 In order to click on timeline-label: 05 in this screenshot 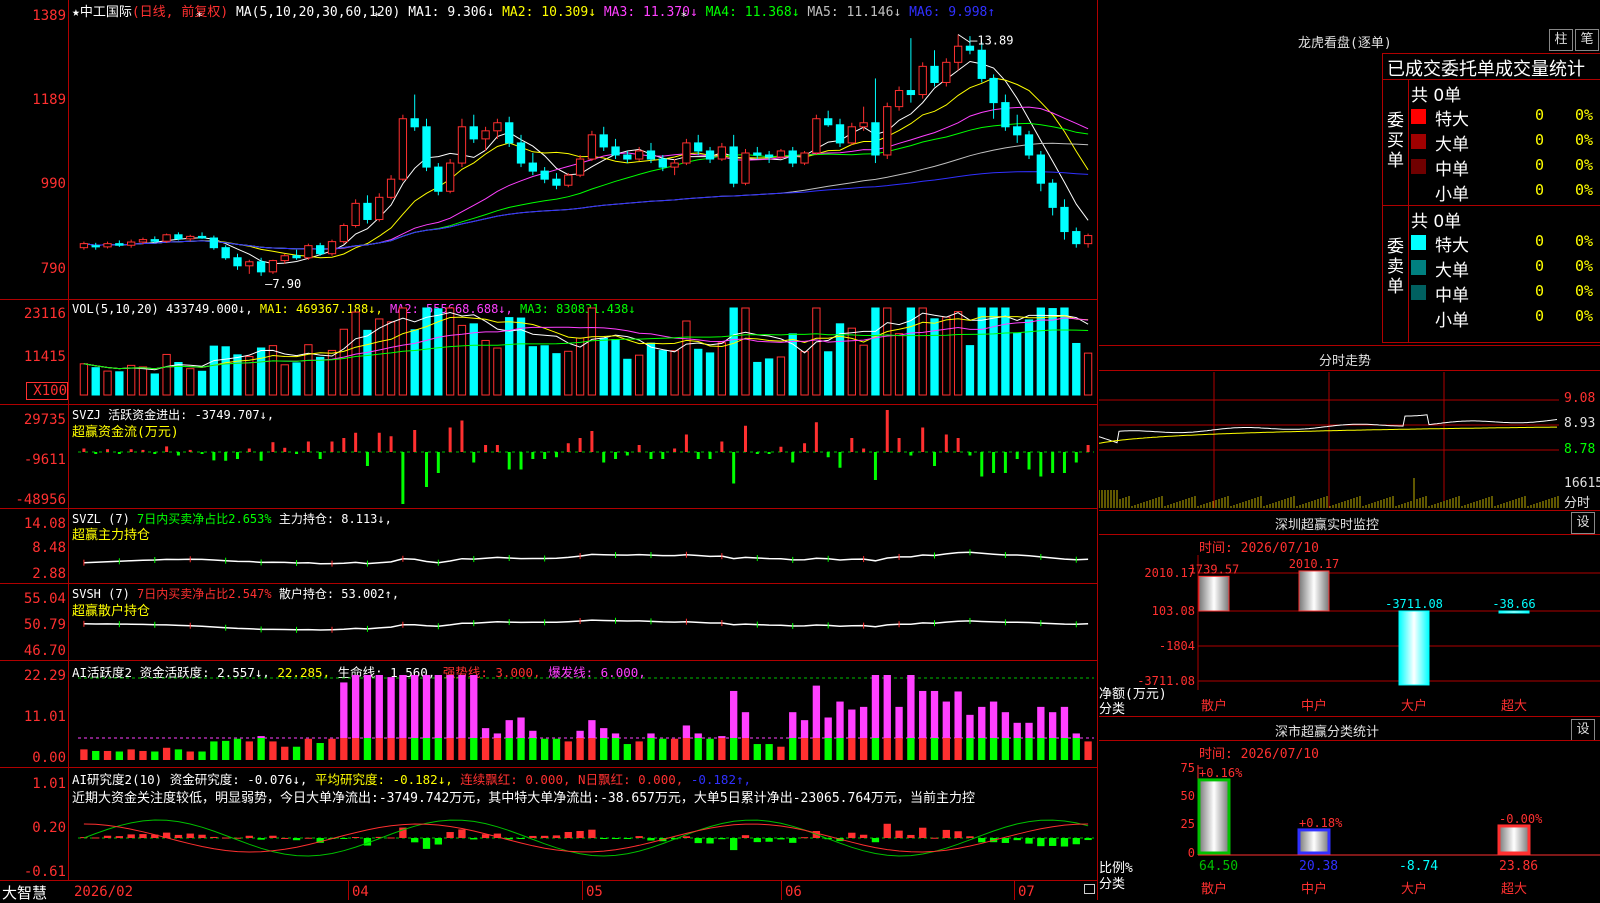, I will do `click(594, 892)`.